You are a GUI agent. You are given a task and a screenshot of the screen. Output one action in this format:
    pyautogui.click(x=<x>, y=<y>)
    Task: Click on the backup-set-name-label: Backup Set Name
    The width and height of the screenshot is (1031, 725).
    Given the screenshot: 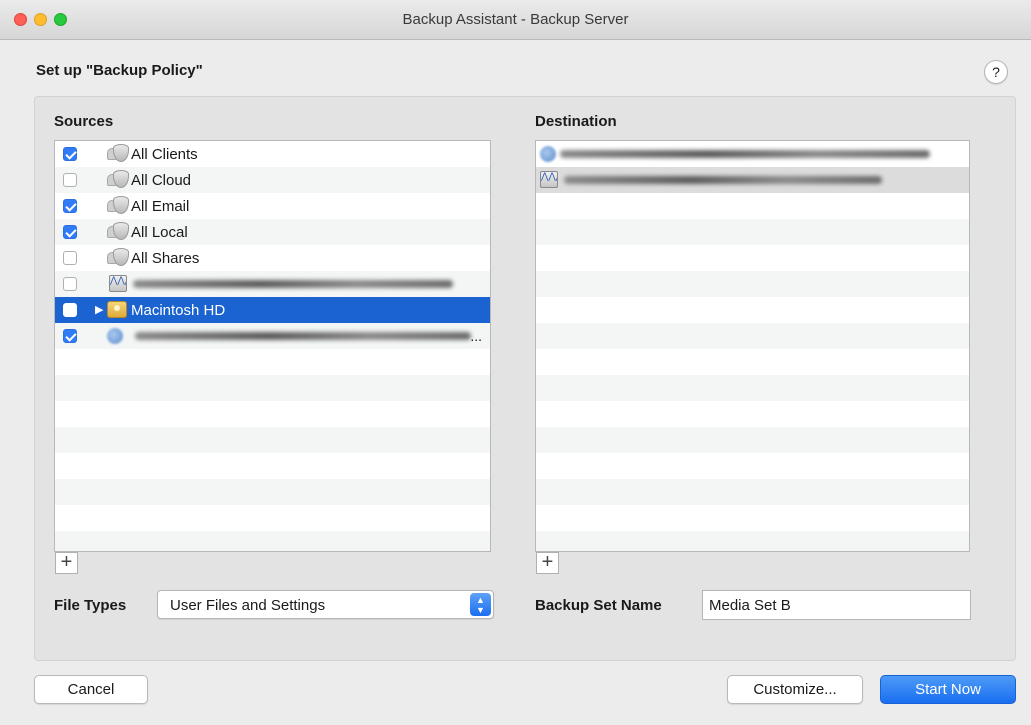 What is the action you would take?
    pyautogui.click(x=598, y=605)
    